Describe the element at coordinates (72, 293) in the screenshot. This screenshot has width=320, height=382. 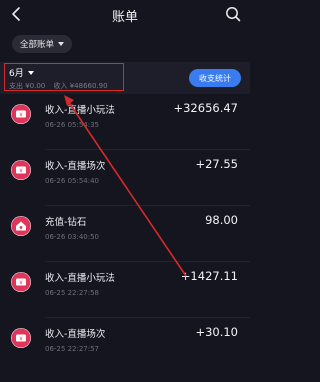
I see `transaction-time: 06-25 22:27:58` at that location.